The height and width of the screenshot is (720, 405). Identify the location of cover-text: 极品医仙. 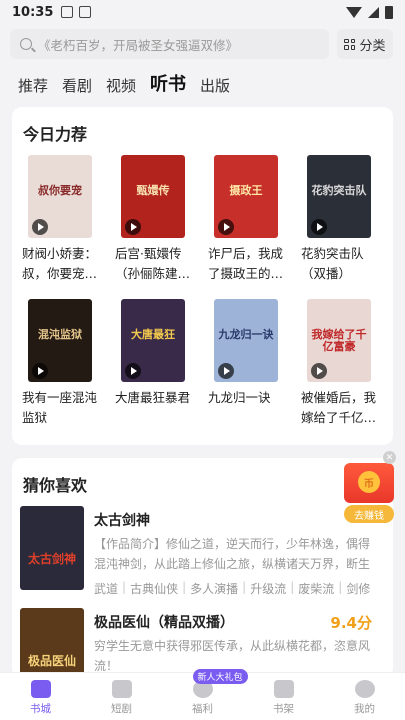
(51, 661).